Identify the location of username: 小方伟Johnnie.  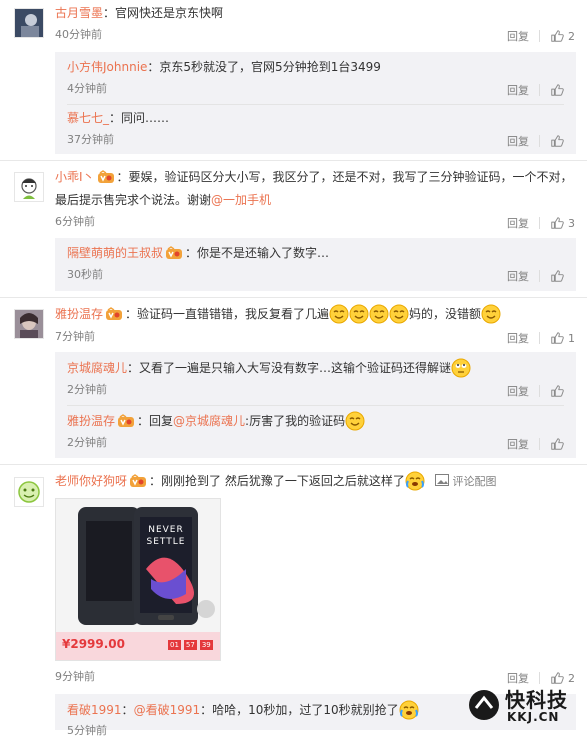
(107, 67).